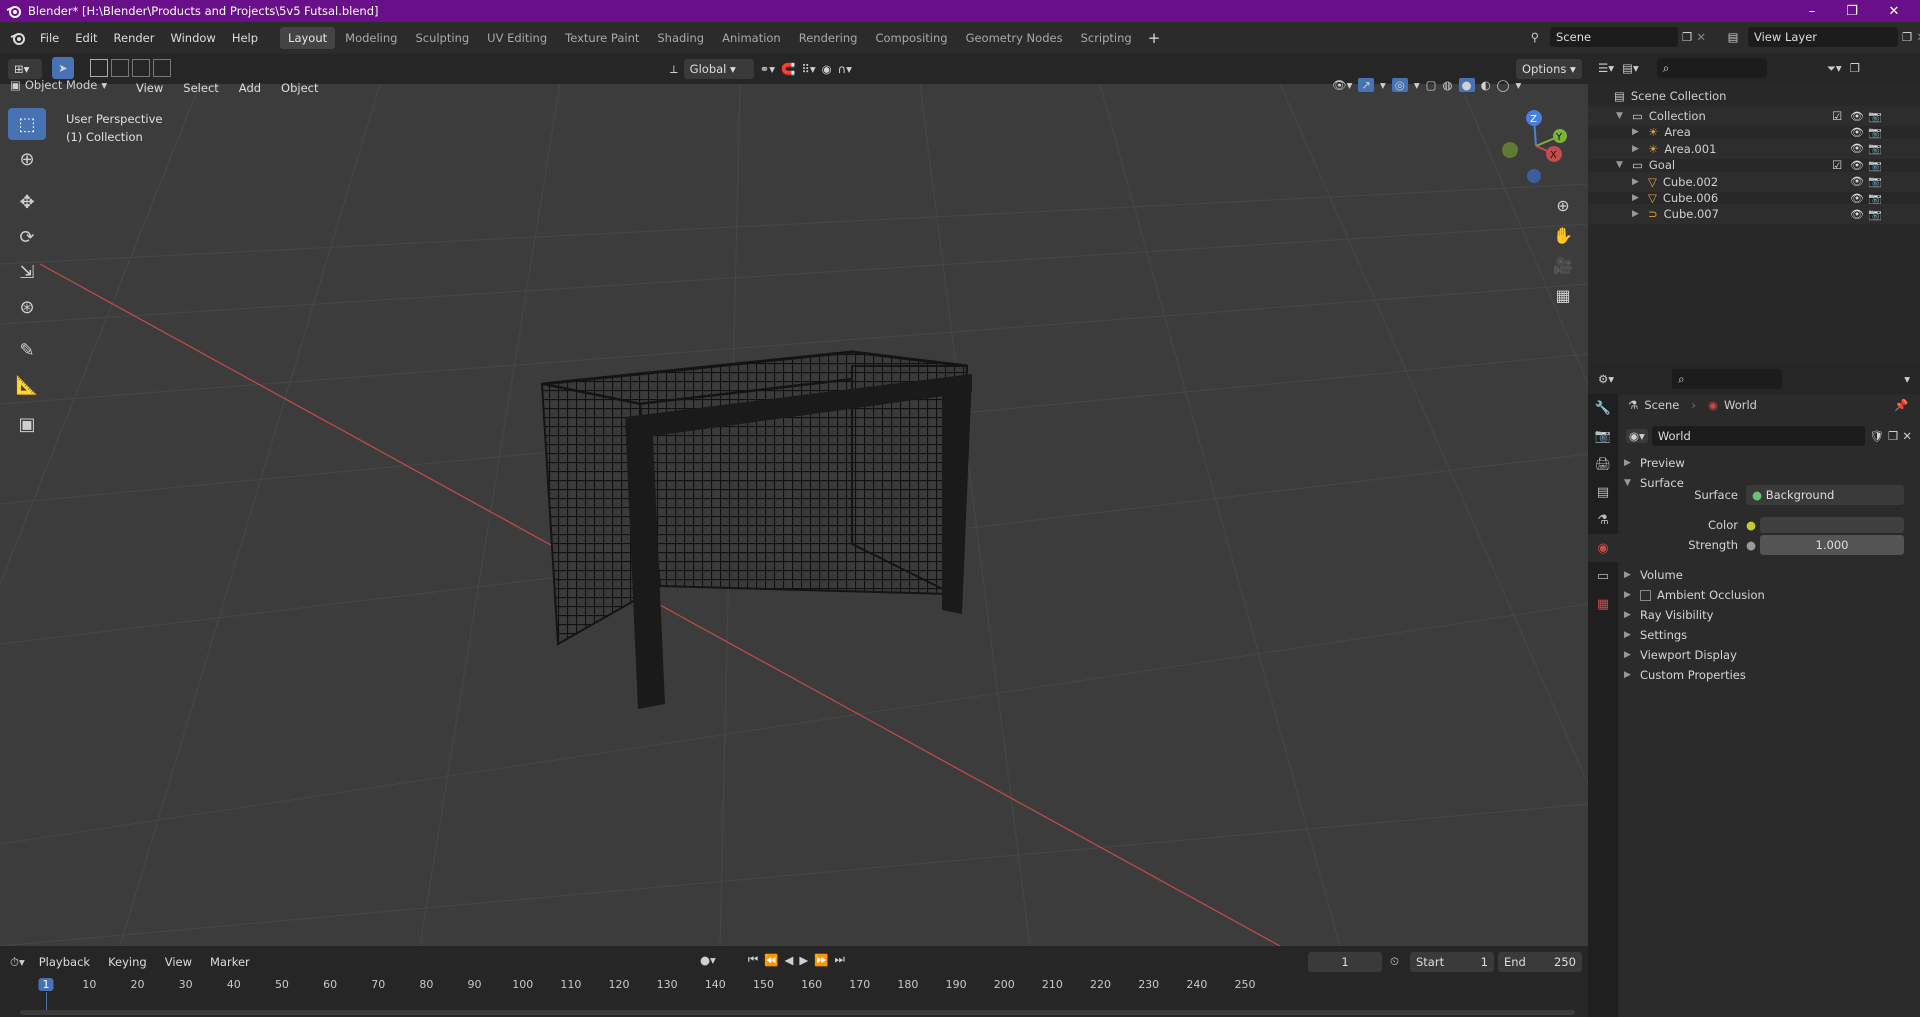 The width and height of the screenshot is (1920, 1017). I want to click on remove-scene-icon: ✕, so click(1701, 37).